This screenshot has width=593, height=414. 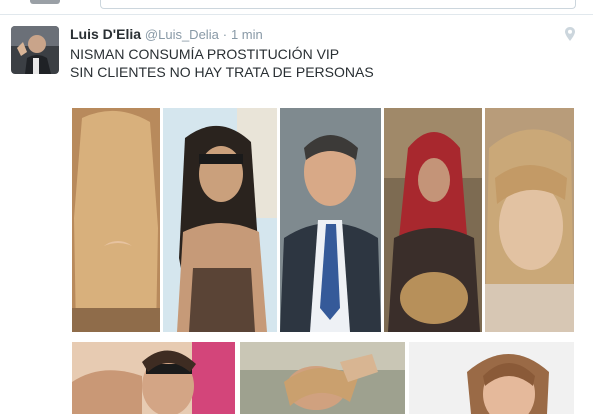 I want to click on author-avatar, so click(x=35, y=50).